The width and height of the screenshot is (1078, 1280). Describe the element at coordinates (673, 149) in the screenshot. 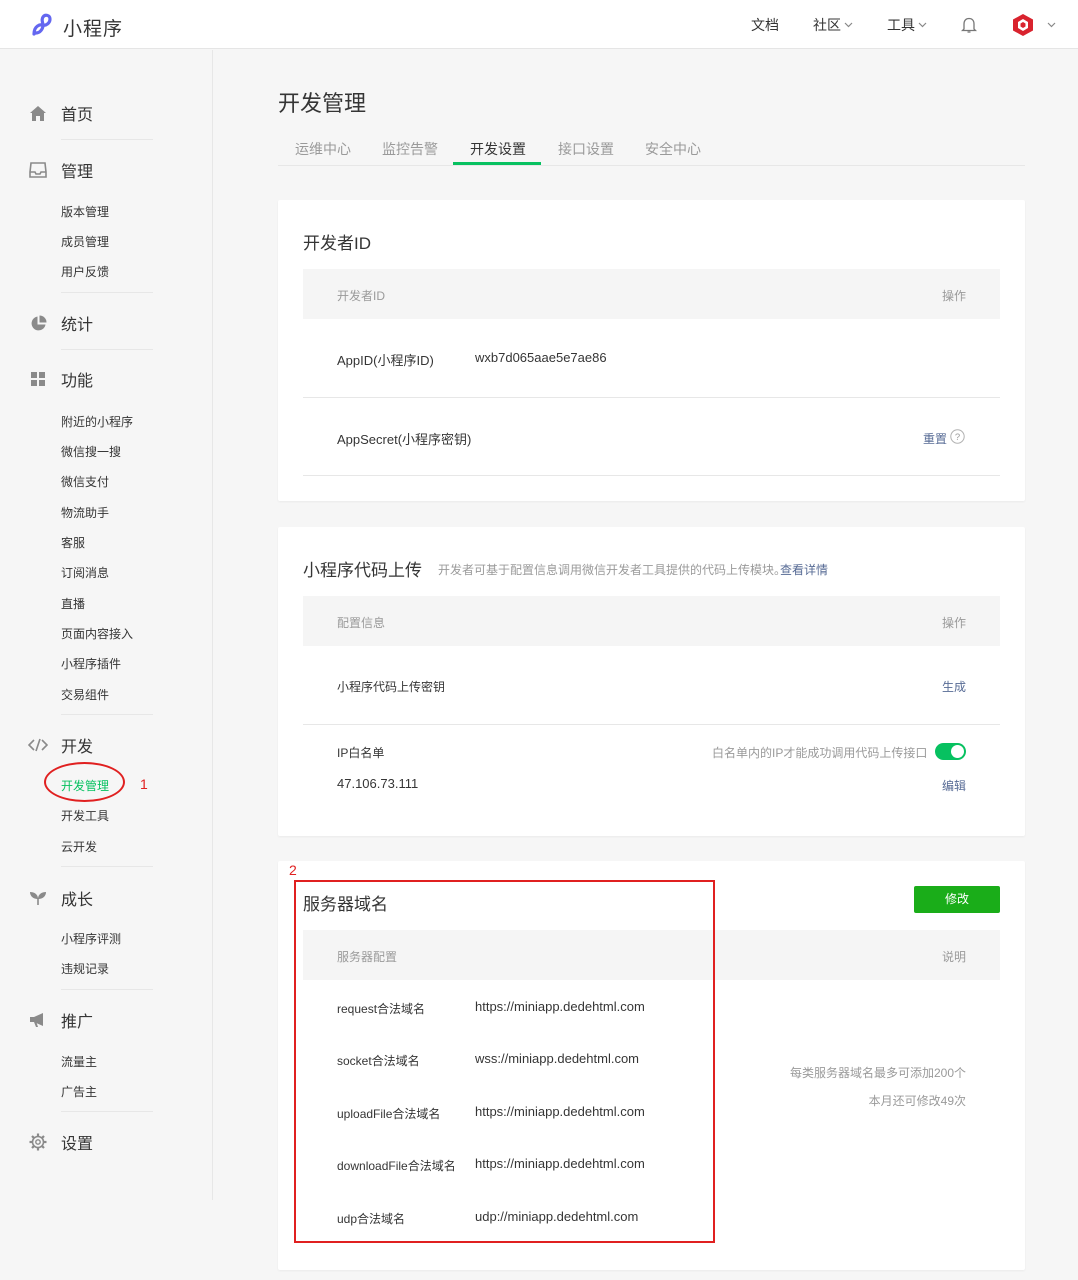

I see `tab-security-center: 安全中心` at that location.